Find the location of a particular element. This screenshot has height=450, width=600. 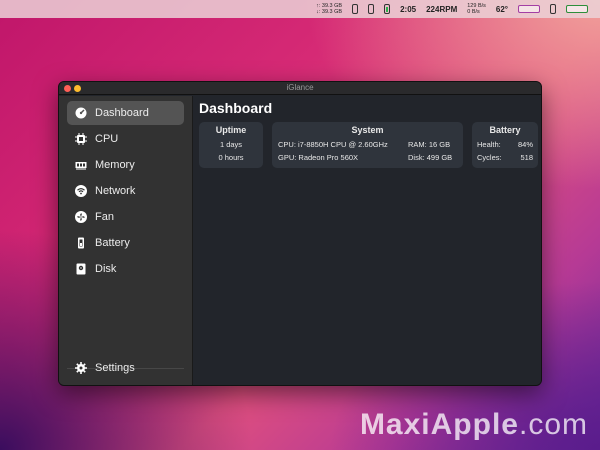

watermark: MaxiApple.com is located at coordinates (474, 425).